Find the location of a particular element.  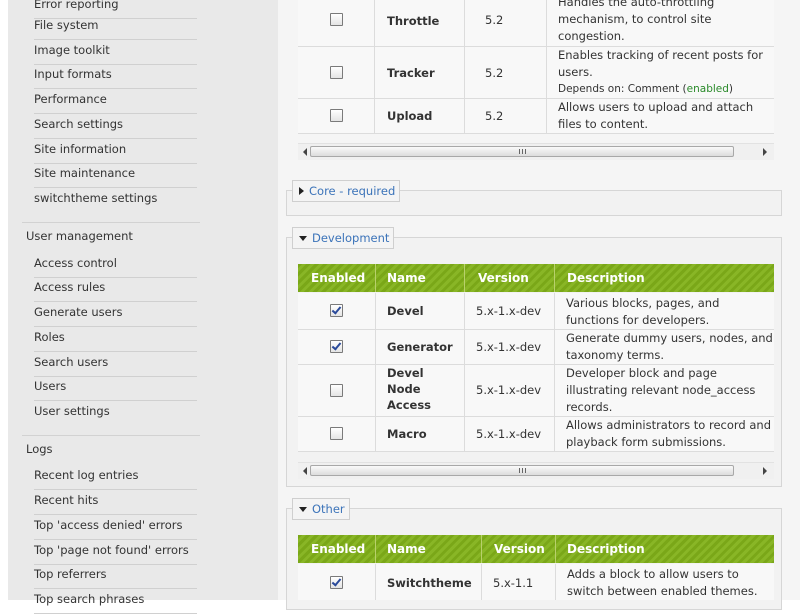

sidebar-item-top-search-phrases: Top search phrases is located at coordinates (115, 601).